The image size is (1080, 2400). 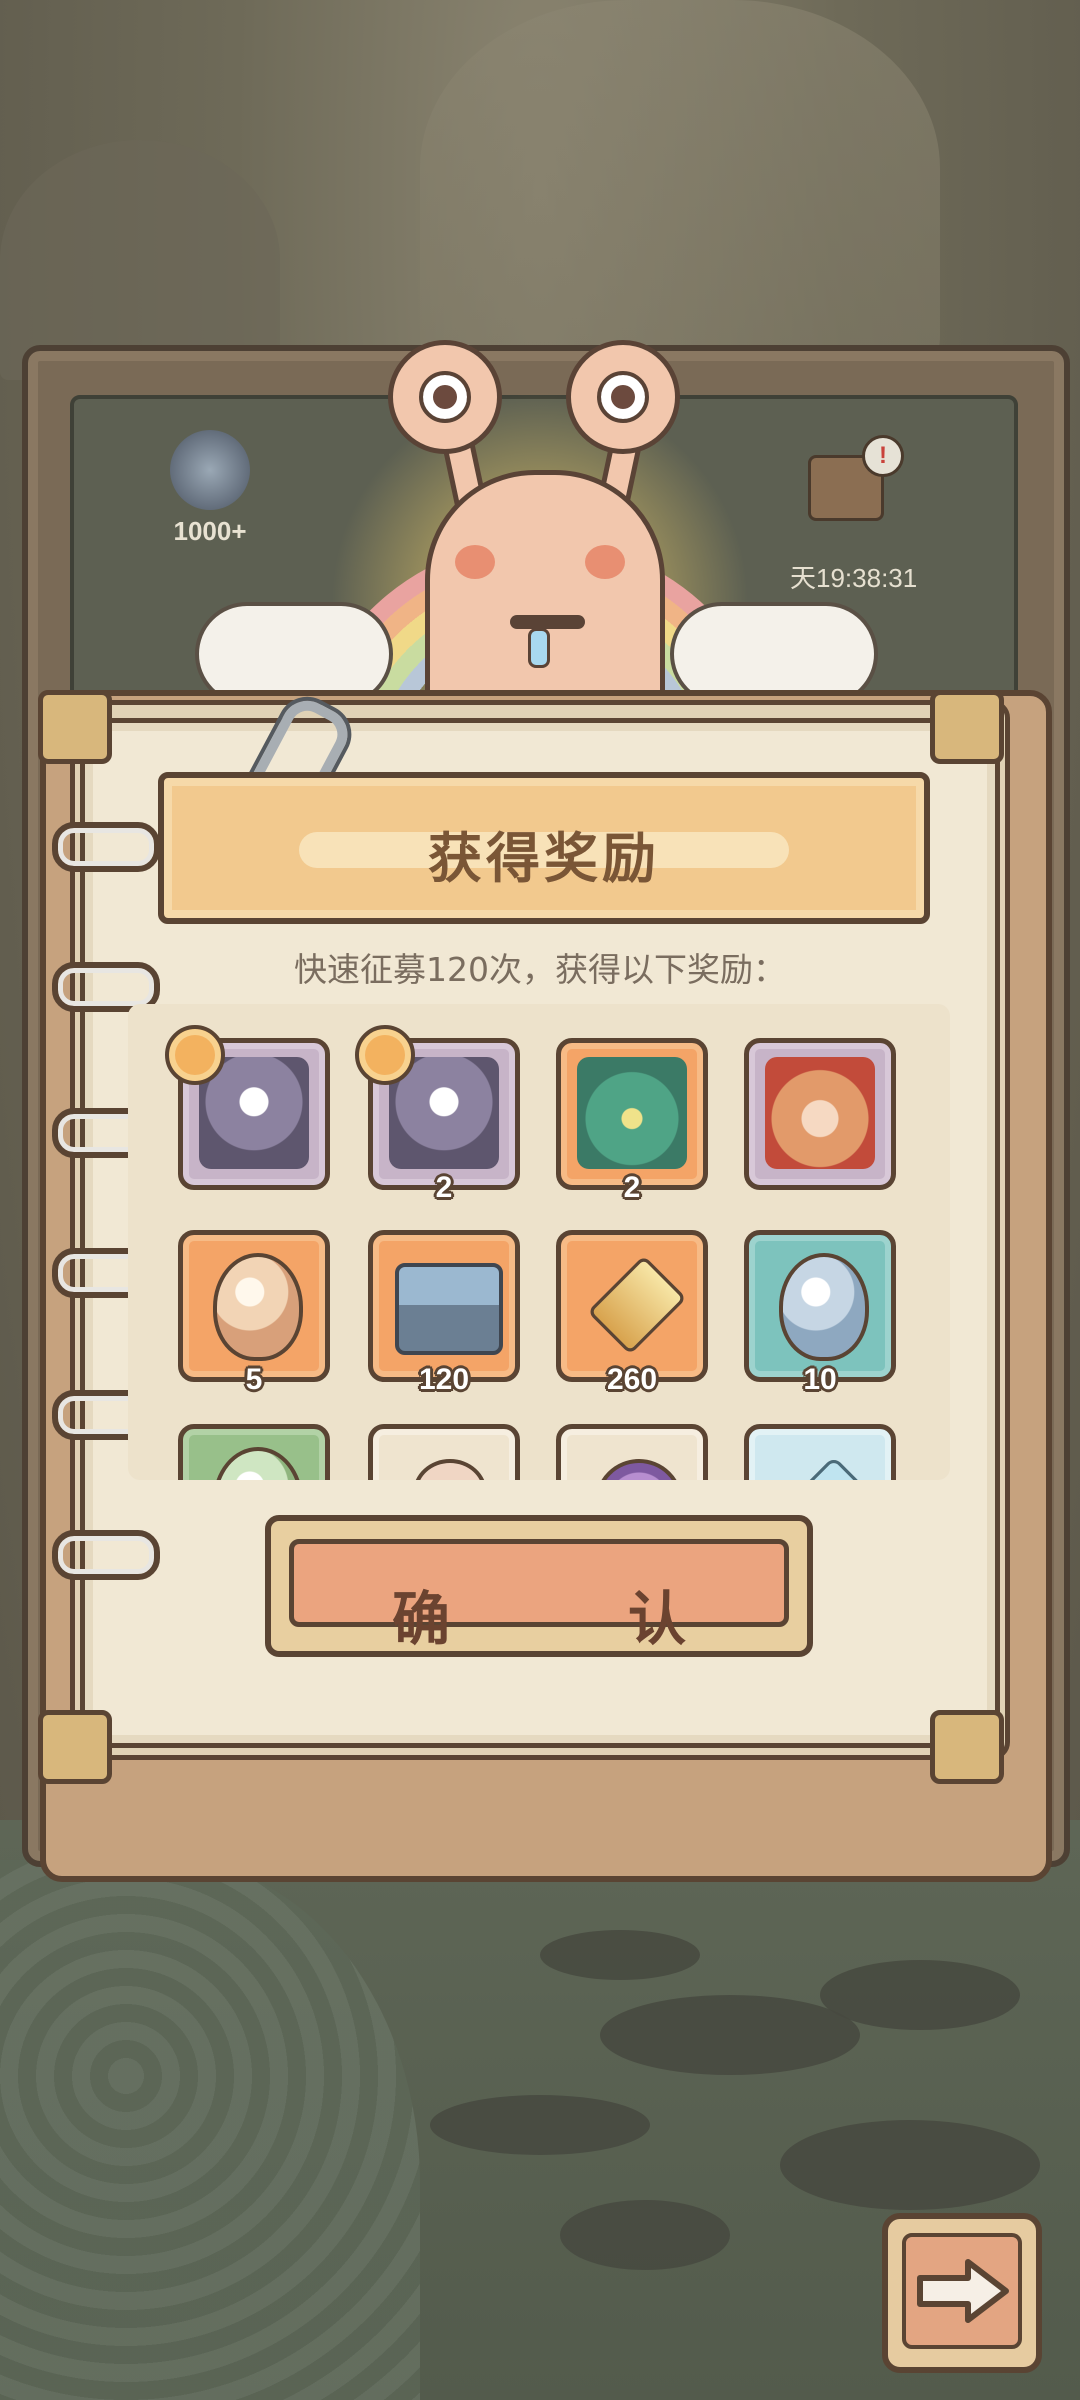 I want to click on snail-drool, so click(x=539, y=648).